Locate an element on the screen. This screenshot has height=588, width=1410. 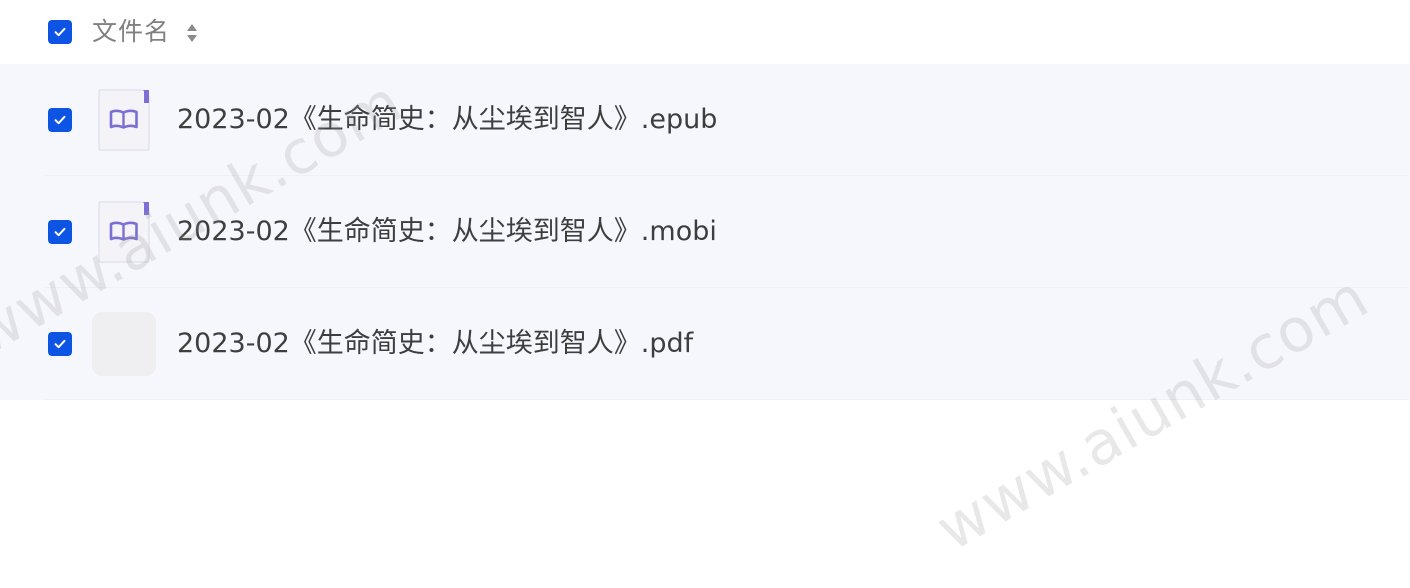
file-name: 2023-02《生命简史：从尘埃到智人》.epub is located at coordinates (447, 120).